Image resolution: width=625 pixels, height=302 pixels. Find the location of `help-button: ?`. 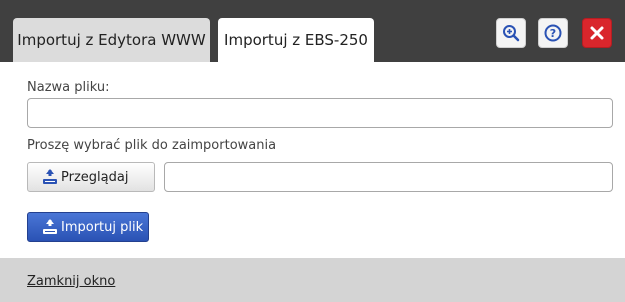

help-button: ? is located at coordinates (553, 33).